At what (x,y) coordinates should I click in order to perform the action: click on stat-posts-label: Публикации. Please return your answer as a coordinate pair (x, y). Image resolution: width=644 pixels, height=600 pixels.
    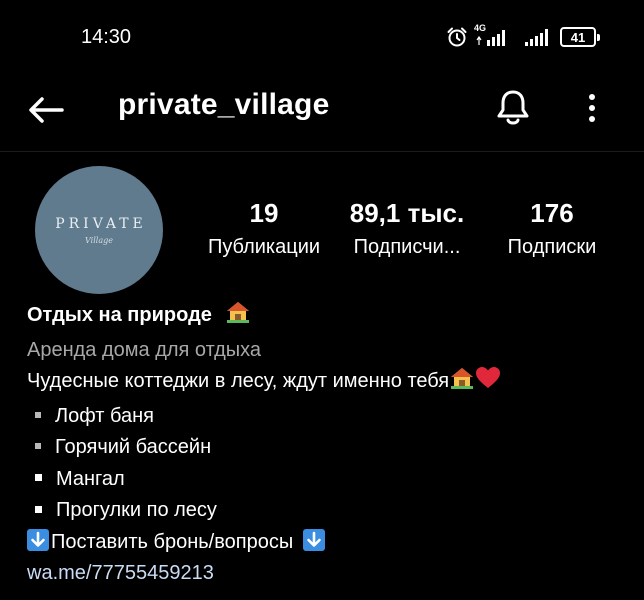
    Looking at the image, I should click on (264, 247).